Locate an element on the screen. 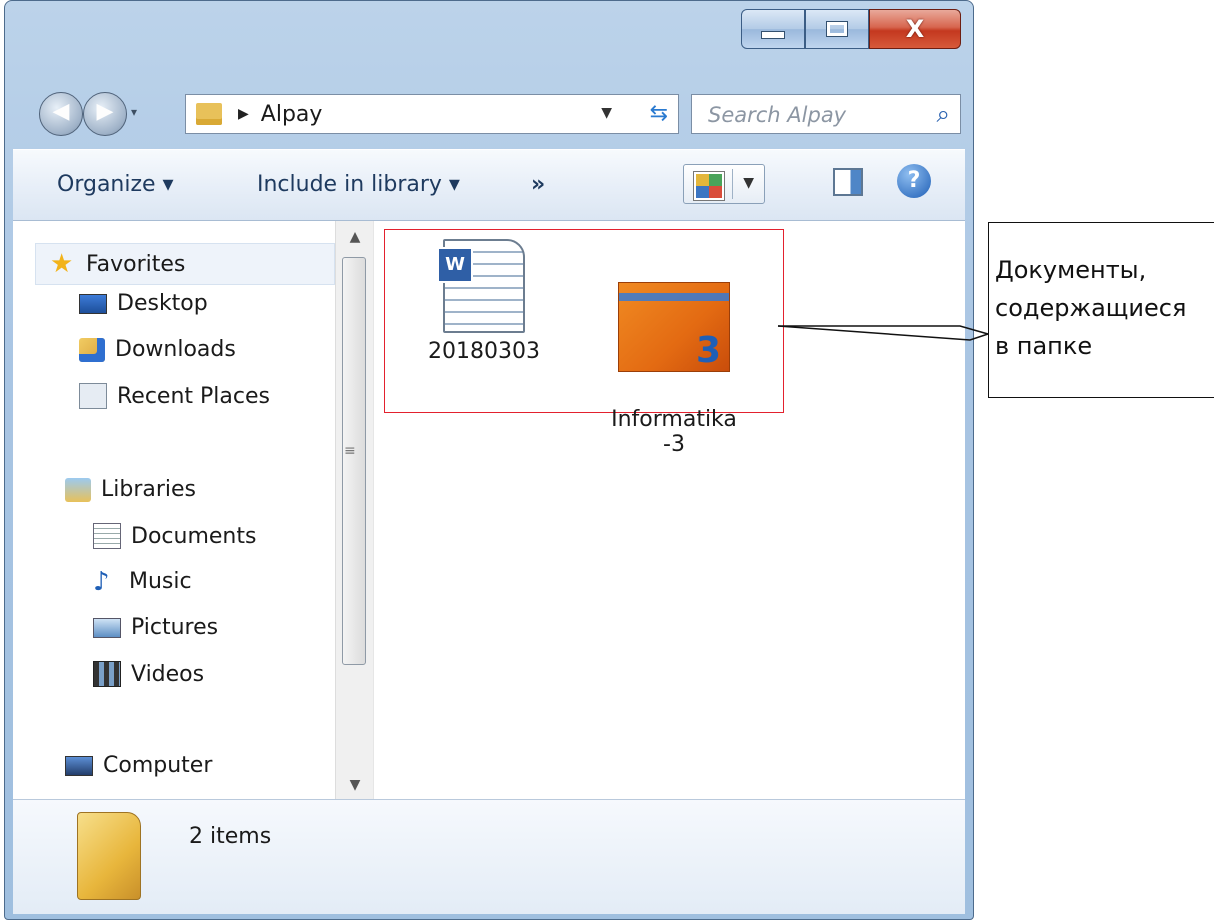  callout-leader-line is located at coordinates (883, 333).